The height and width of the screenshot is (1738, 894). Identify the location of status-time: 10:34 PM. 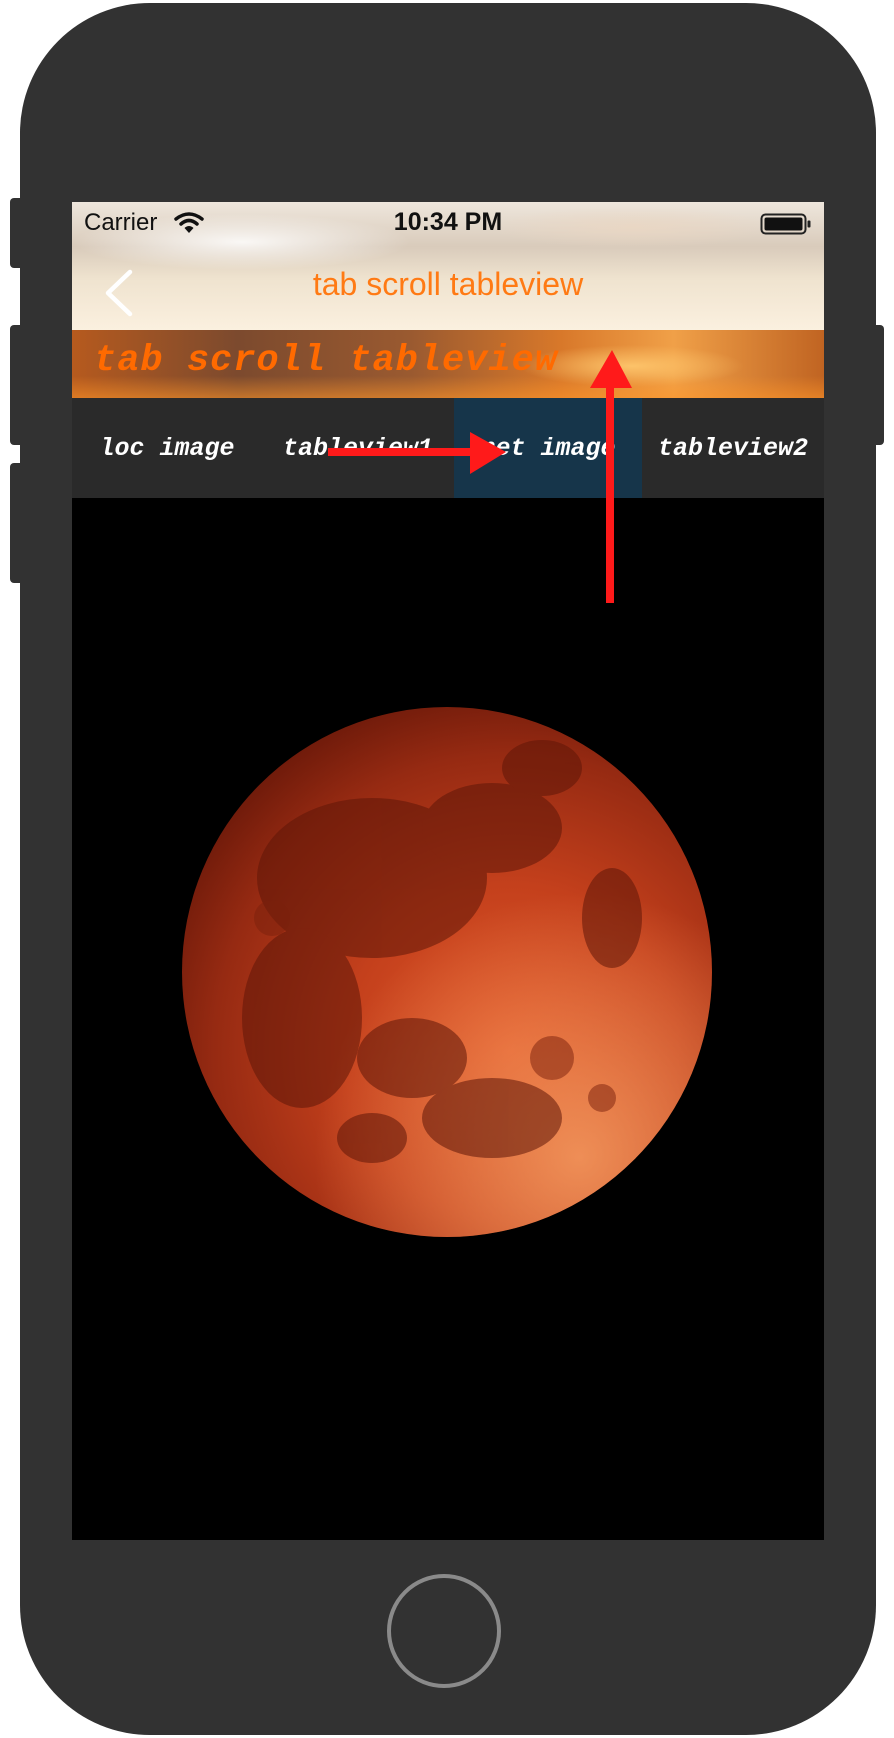
(448, 222).